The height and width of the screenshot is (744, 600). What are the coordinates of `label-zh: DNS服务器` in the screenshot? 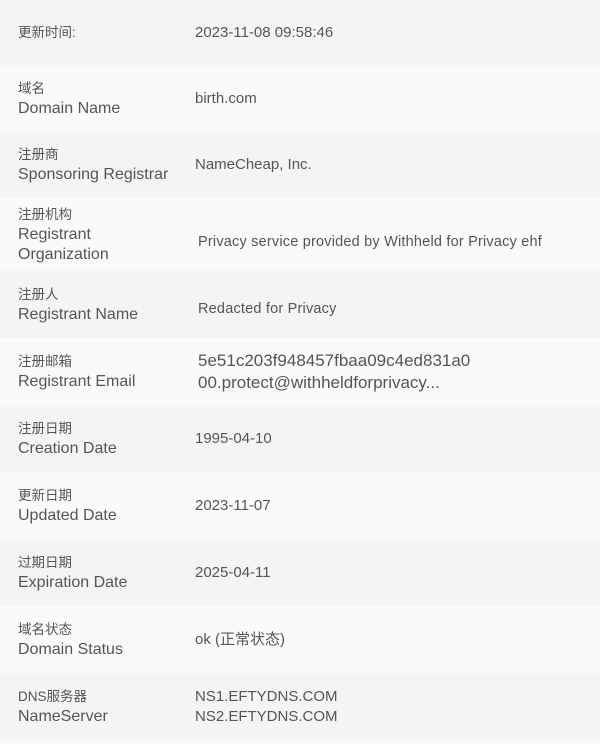 It's located at (53, 696).